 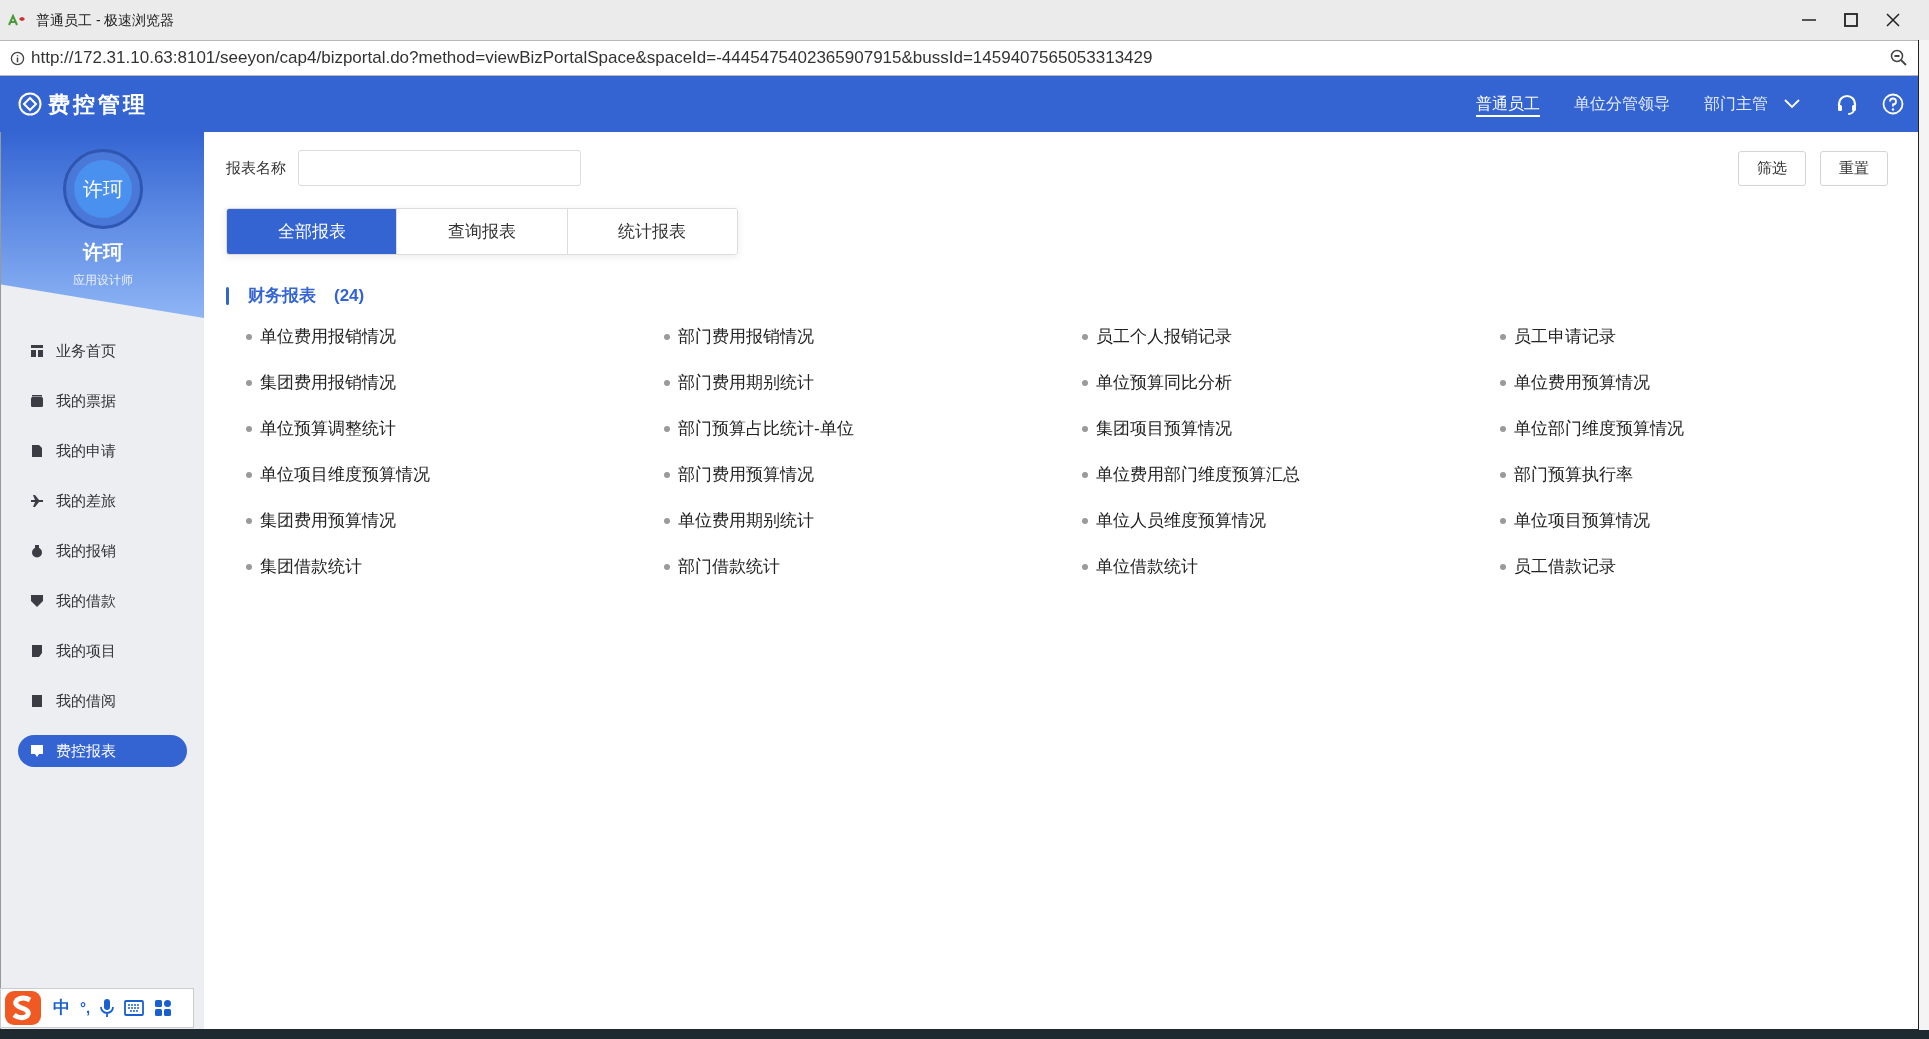 What do you see at coordinates (102, 551) in the screenshot?
I see `sidebar-item: 我的报销` at bounding box center [102, 551].